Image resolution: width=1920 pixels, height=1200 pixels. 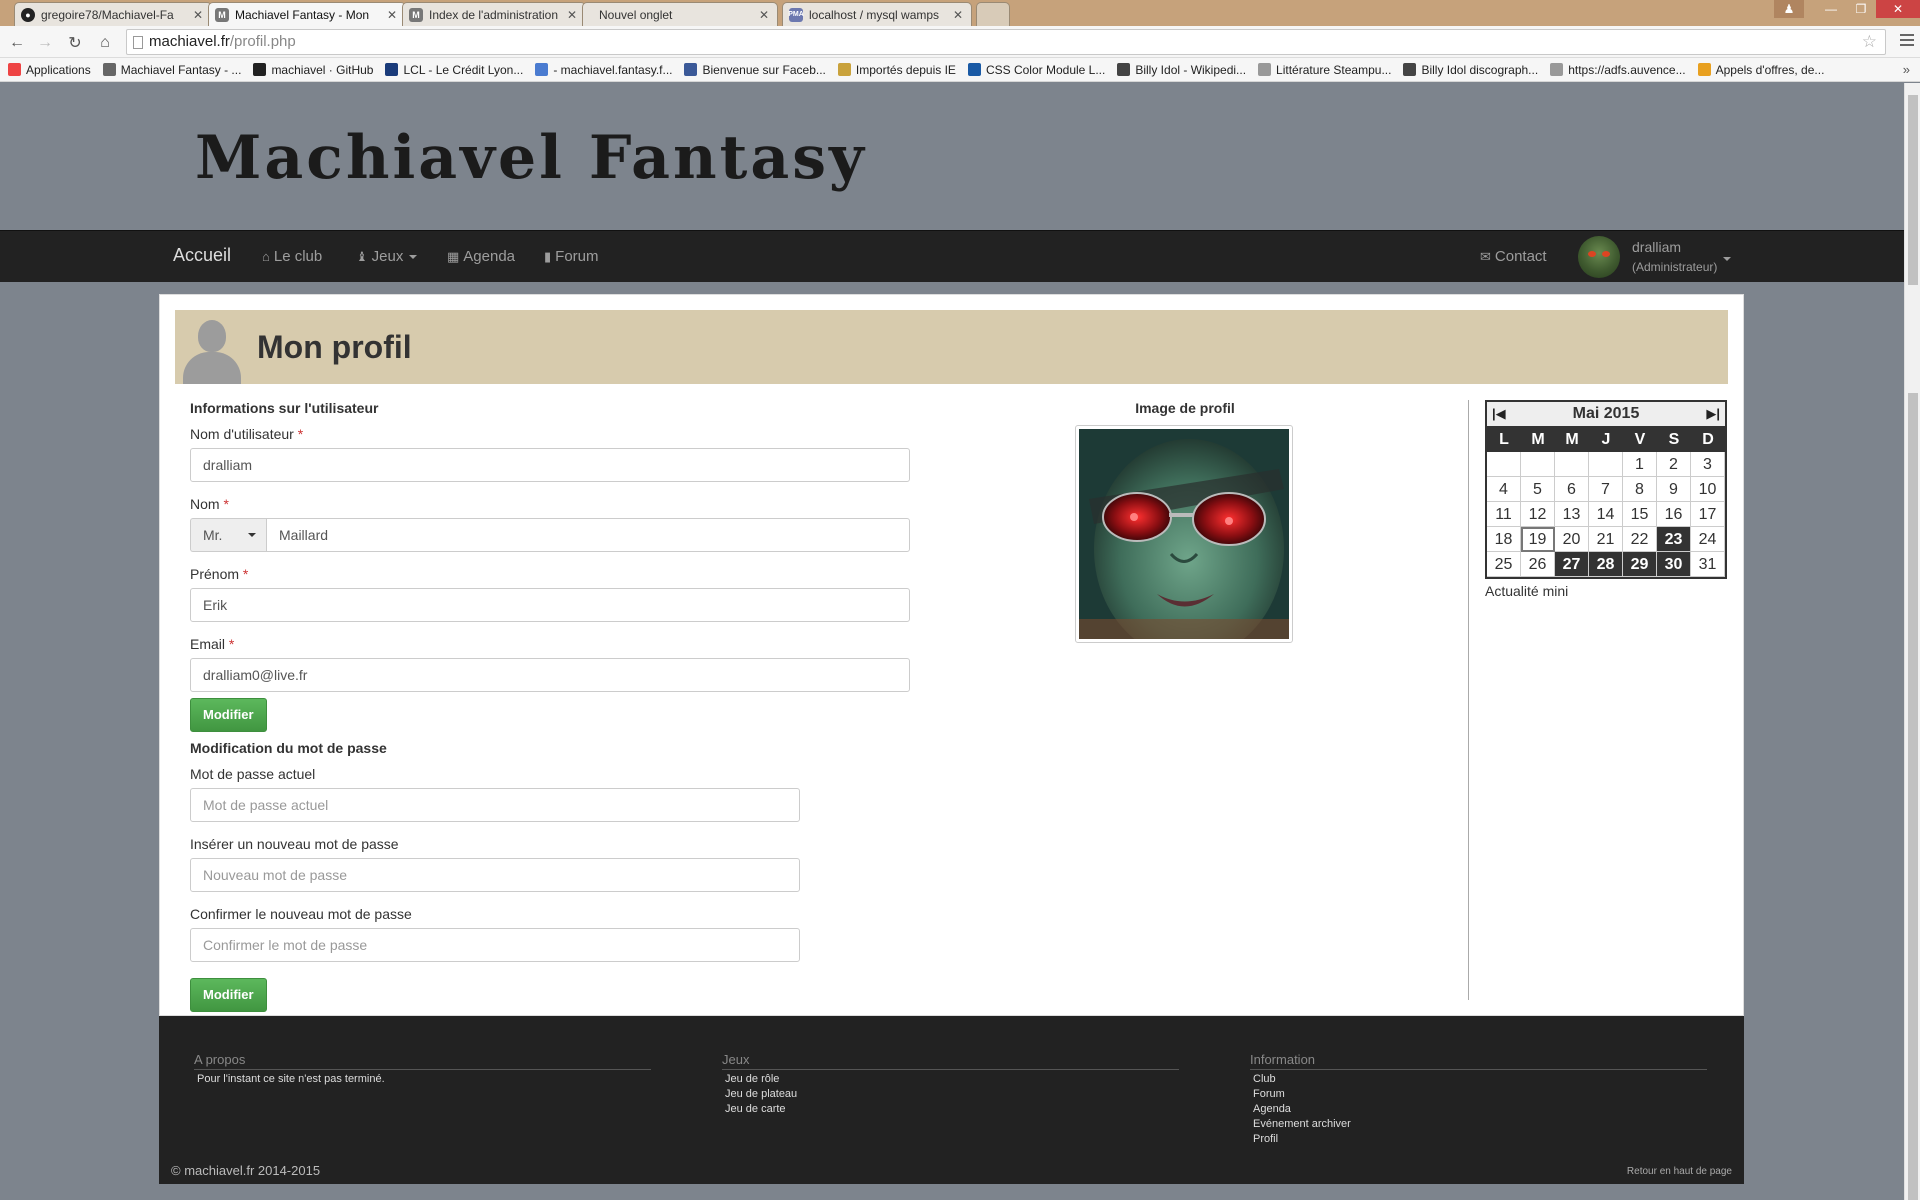 I want to click on nav-item-agenda: ▦ Agenda, so click(x=481, y=256).